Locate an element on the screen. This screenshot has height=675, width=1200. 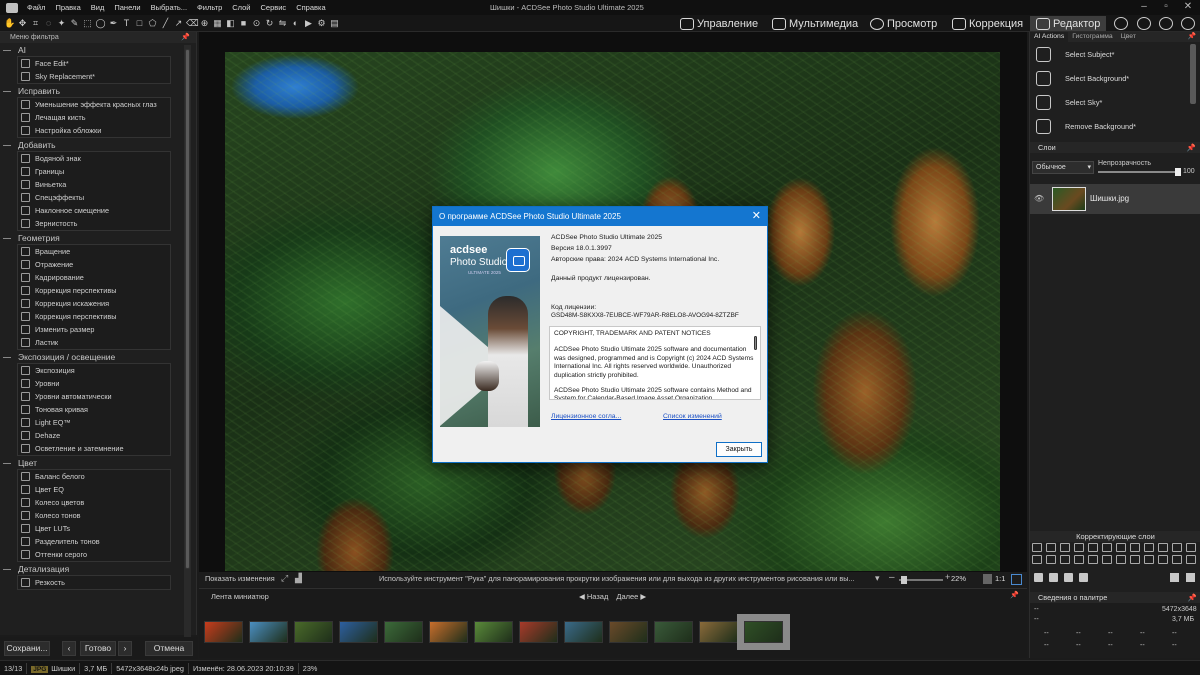
polygon-icon: ⬠ is located at coordinates (152, 23).